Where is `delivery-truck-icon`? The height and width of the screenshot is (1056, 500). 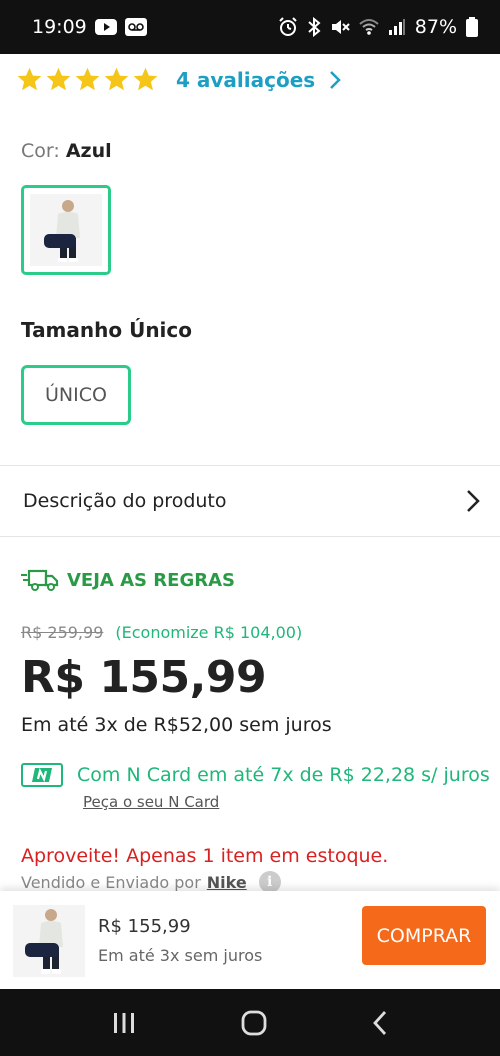
delivery-truck-icon is located at coordinates (40, 580).